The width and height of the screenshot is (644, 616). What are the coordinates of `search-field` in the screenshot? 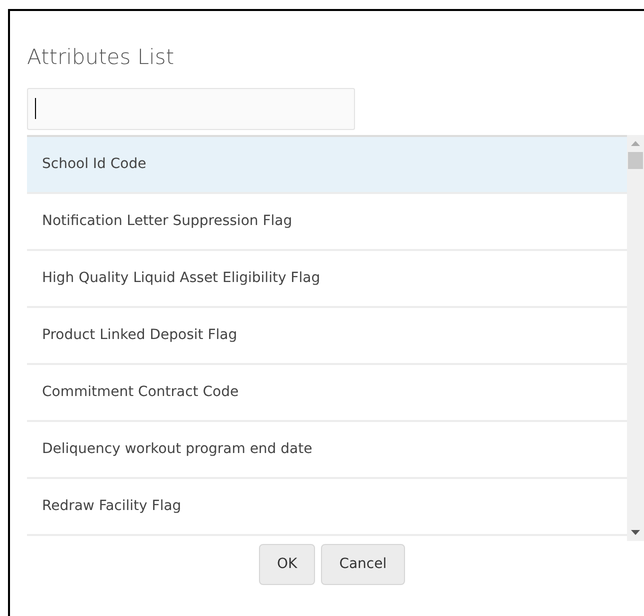 It's located at (191, 109).